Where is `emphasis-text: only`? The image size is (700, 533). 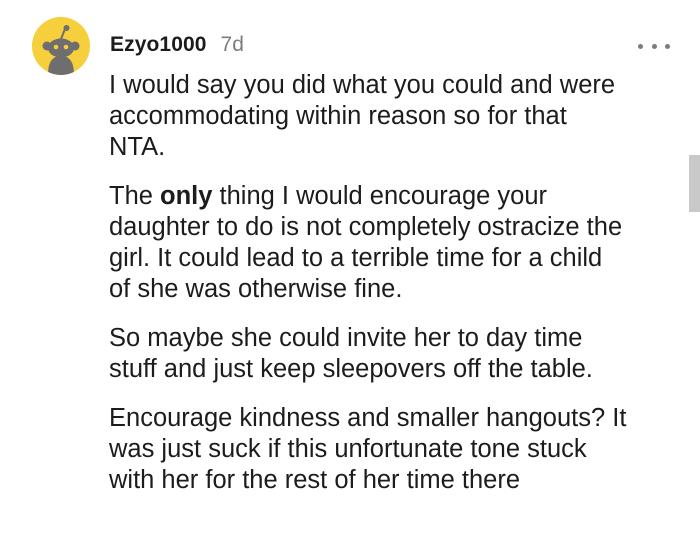
emphasis-text: only is located at coordinates (186, 196).